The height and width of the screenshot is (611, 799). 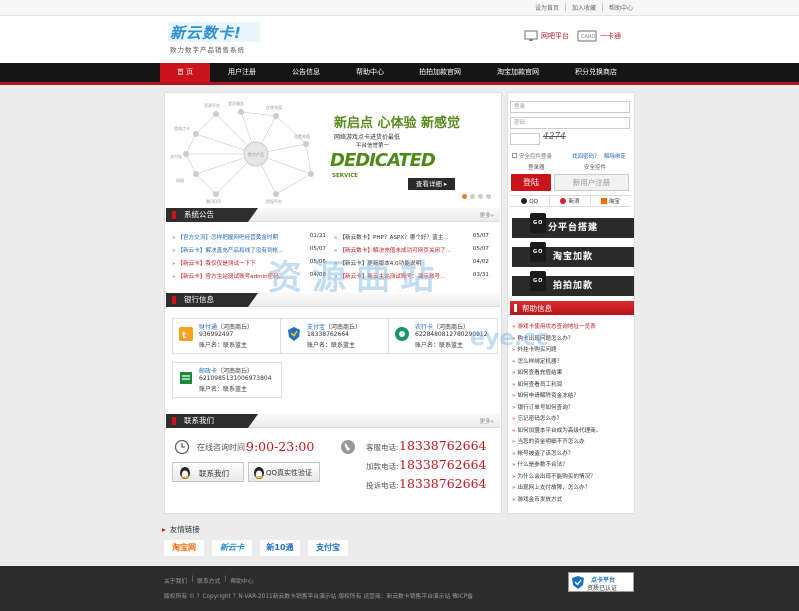 What do you see at coordinates (591, 182) in the screenshot?
I see `register-button: 新用户注册` at bounding box center [591, 182].